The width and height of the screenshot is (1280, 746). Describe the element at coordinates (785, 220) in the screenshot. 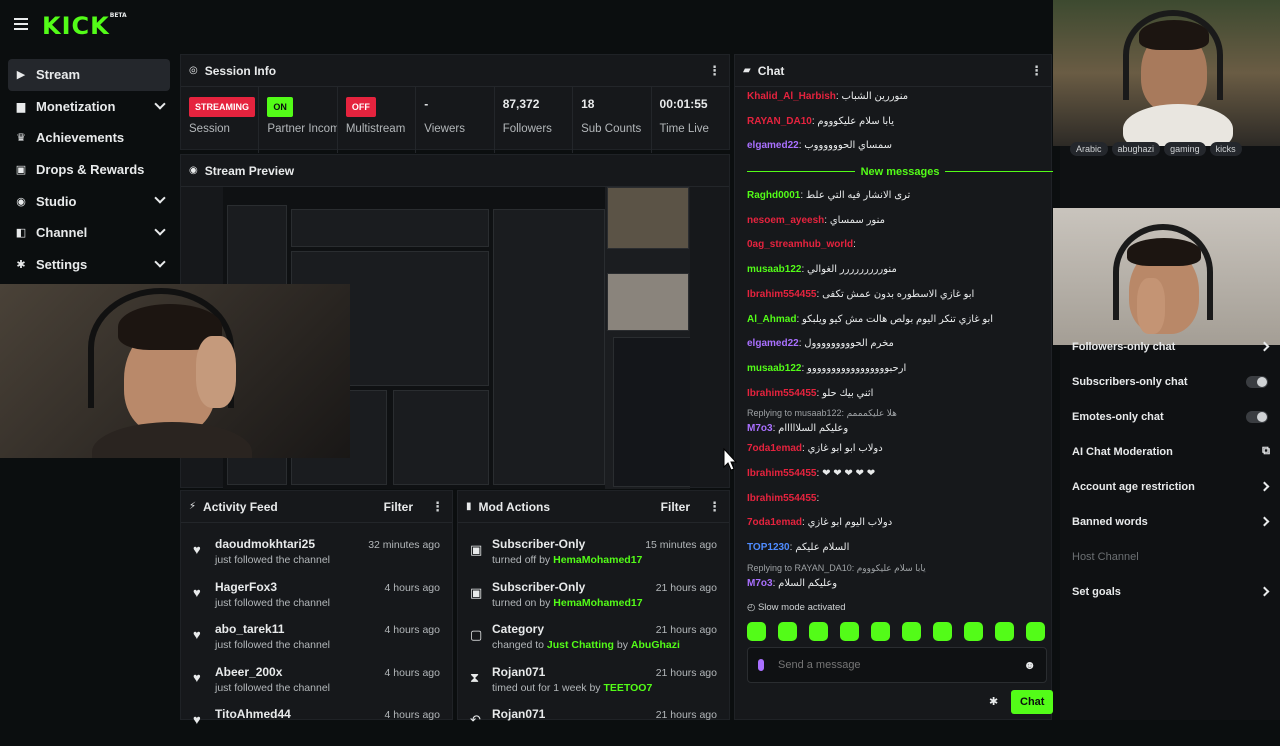

I see `chat-username: nesoem_ayeesh` at that location.